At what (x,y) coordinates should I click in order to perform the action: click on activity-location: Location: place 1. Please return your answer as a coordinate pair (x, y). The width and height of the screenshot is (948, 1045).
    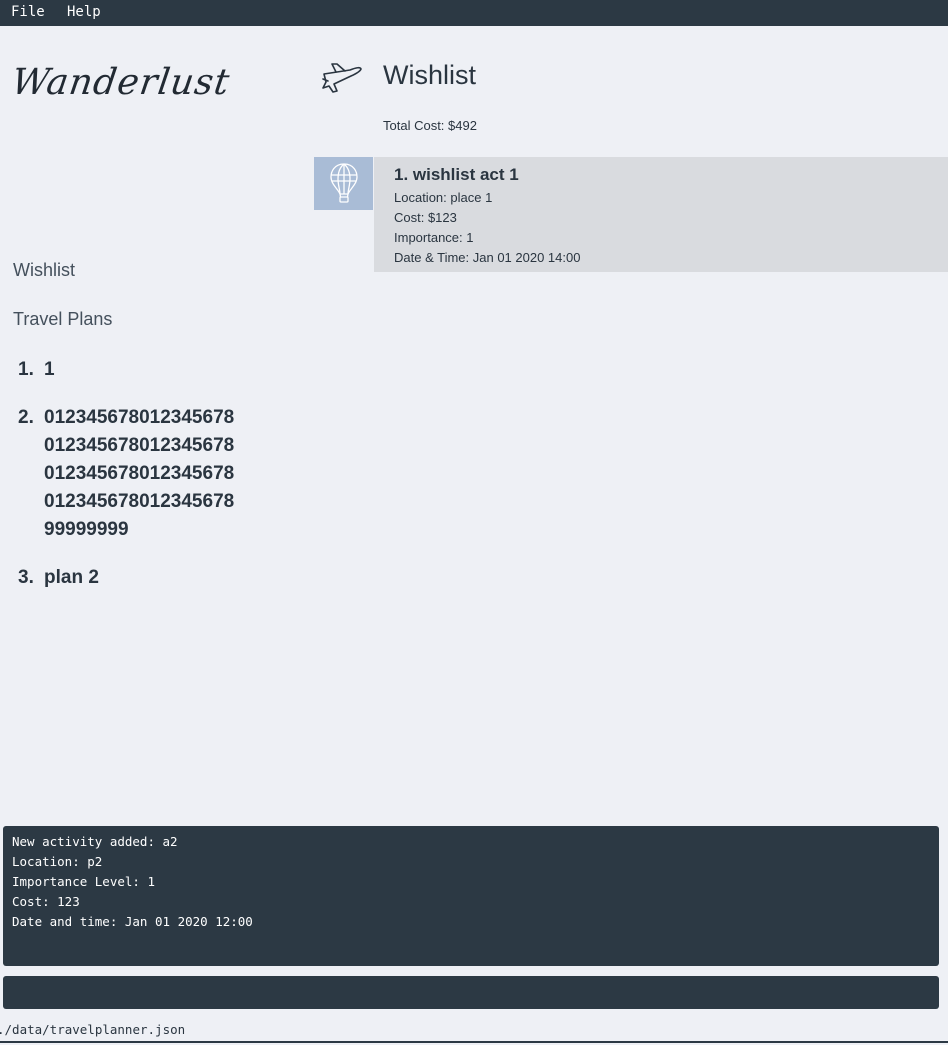
    Looking at the image, I should click on (443, 197).